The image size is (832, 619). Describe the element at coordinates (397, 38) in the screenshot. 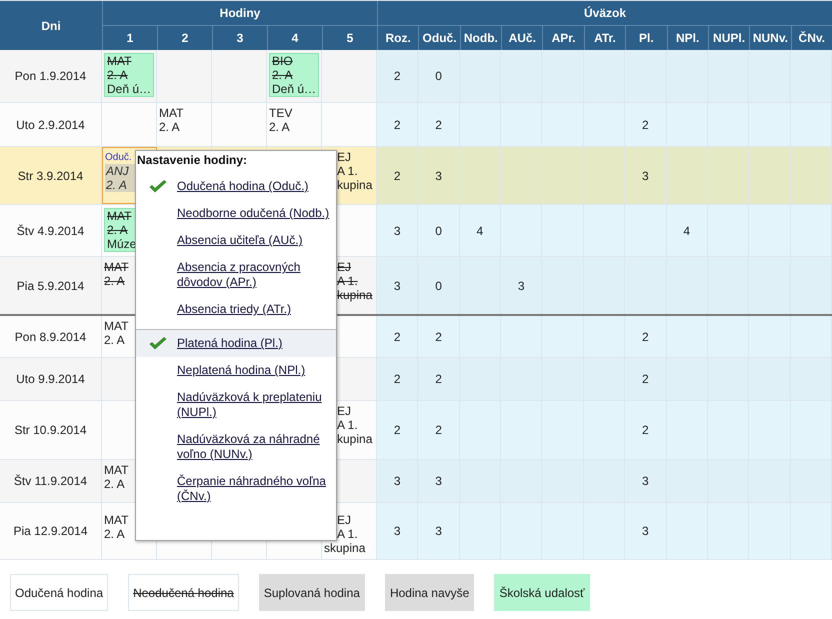

I see `column-header: Roz.` at that location.